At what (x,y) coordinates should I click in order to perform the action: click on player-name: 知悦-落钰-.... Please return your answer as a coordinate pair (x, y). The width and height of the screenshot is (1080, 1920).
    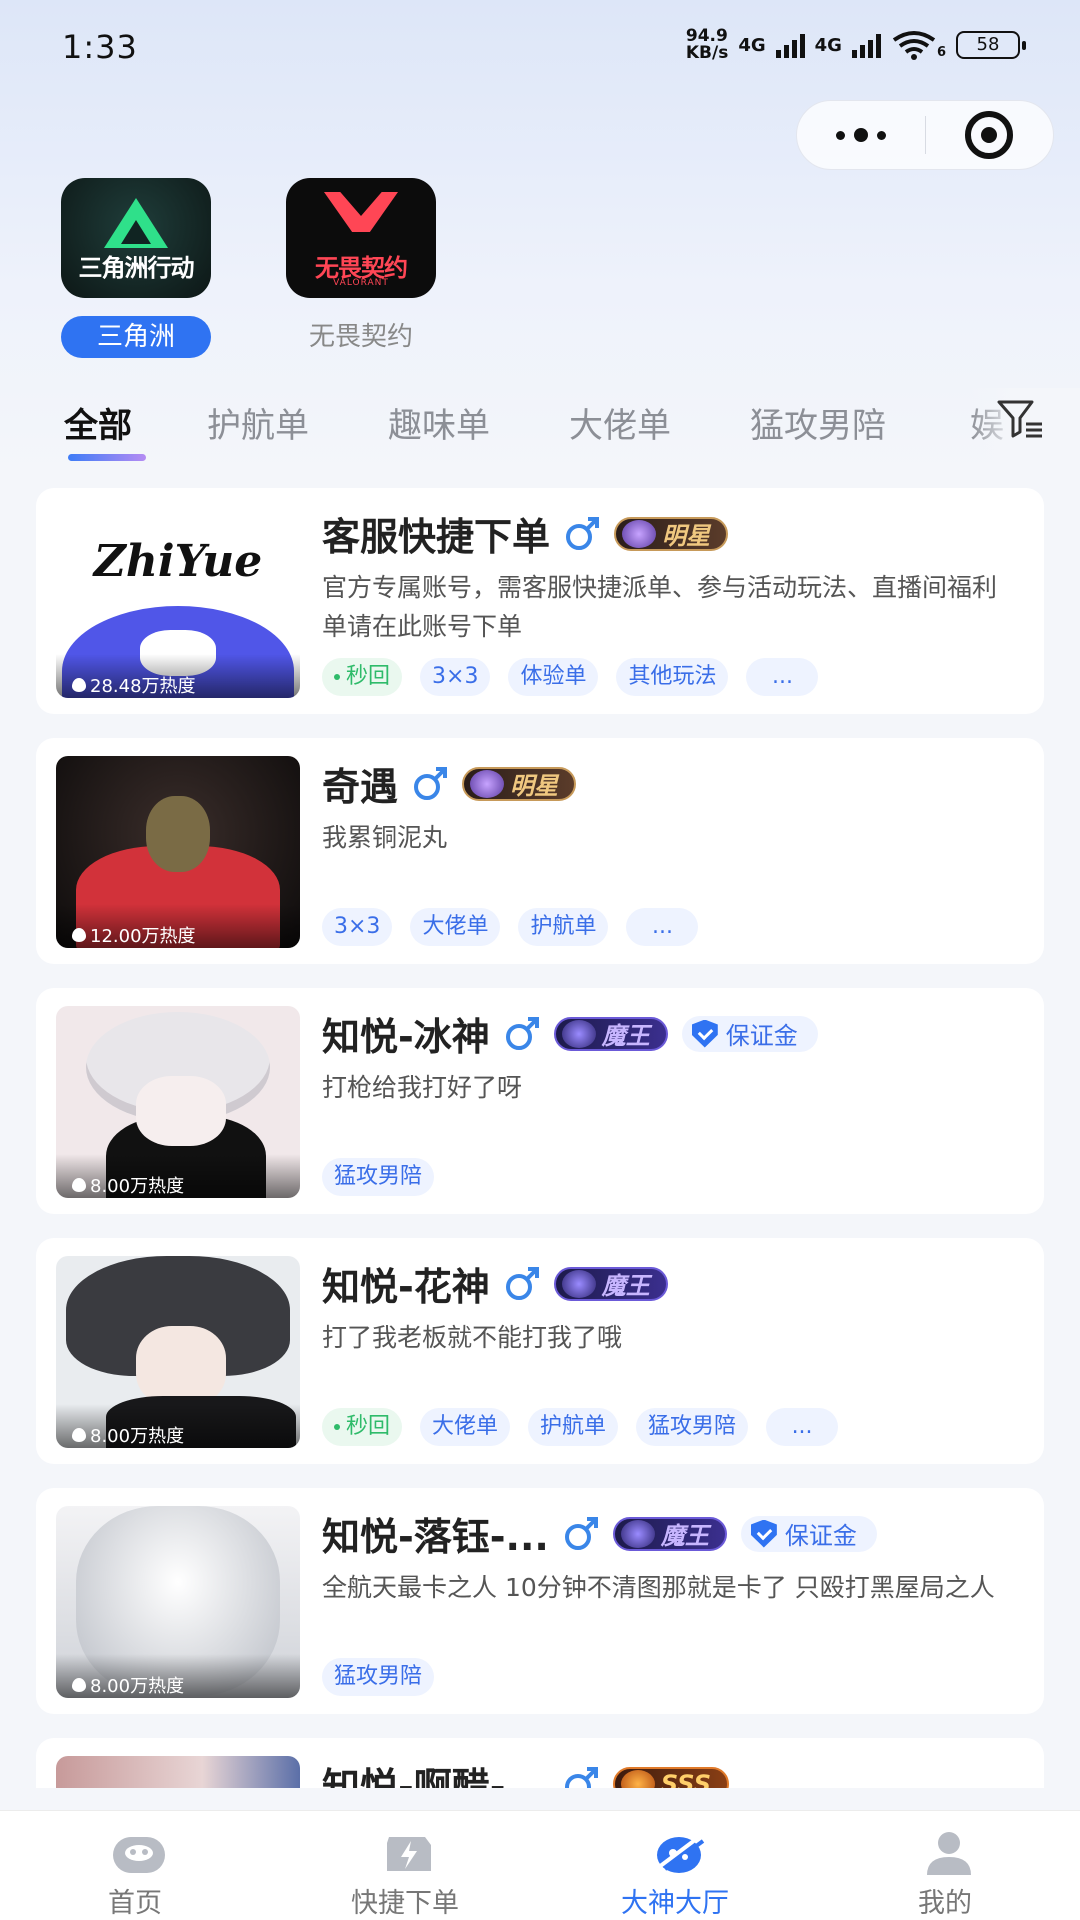
    Looking at the image, I should click on (435, 1537).